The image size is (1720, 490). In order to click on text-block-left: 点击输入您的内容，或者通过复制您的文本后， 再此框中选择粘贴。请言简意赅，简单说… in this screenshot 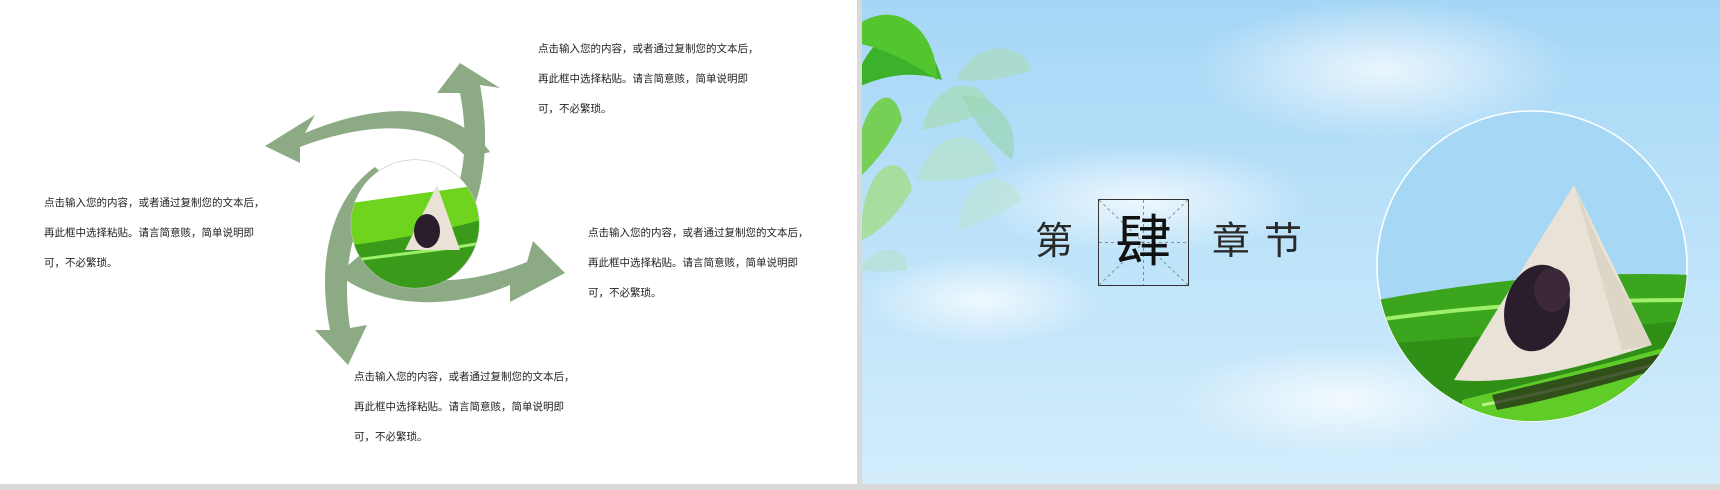, I will do `click(154, 233)`.